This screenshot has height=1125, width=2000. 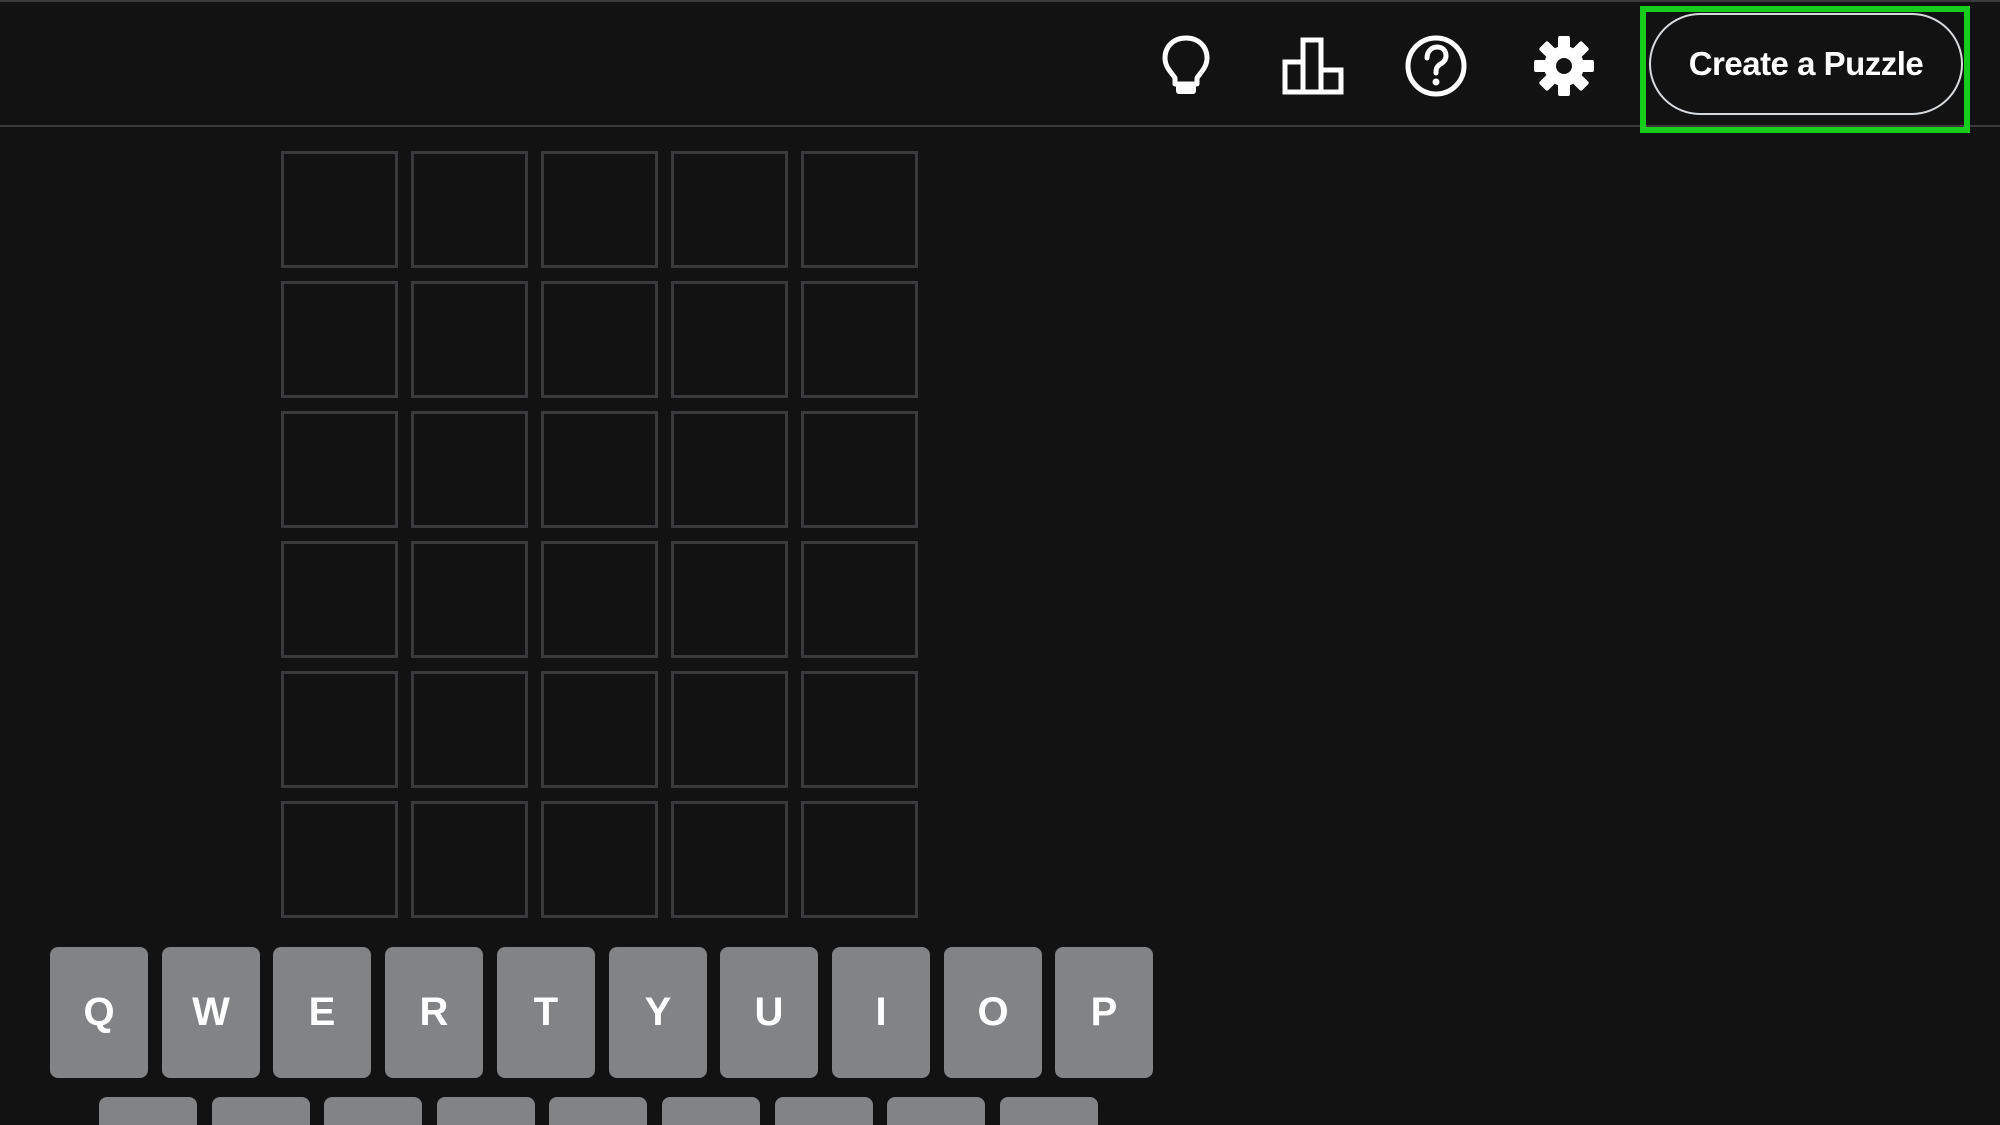 What do you see at coordinates (769, 1012) in the screenshot?
I see `key-u: U` at bounding box center [769, 1012].